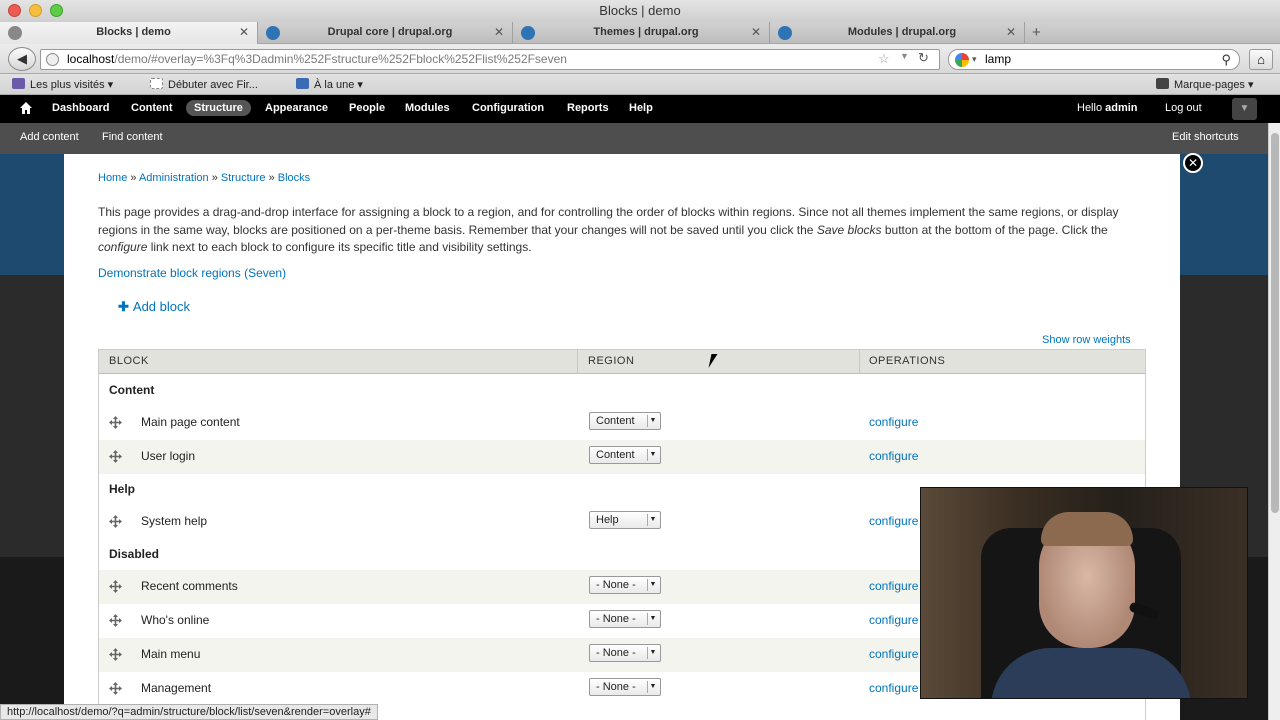 The height and width of the screenshot is (720, 1280). I want to click on plus-icon: ✚, so click(123, 306).